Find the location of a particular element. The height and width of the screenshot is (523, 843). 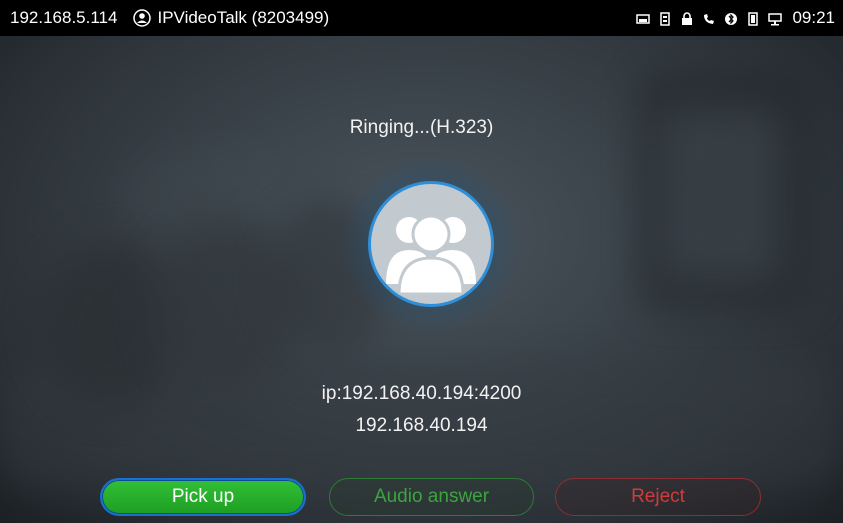

clock: 09:21 is located at coordinates (813, 17).